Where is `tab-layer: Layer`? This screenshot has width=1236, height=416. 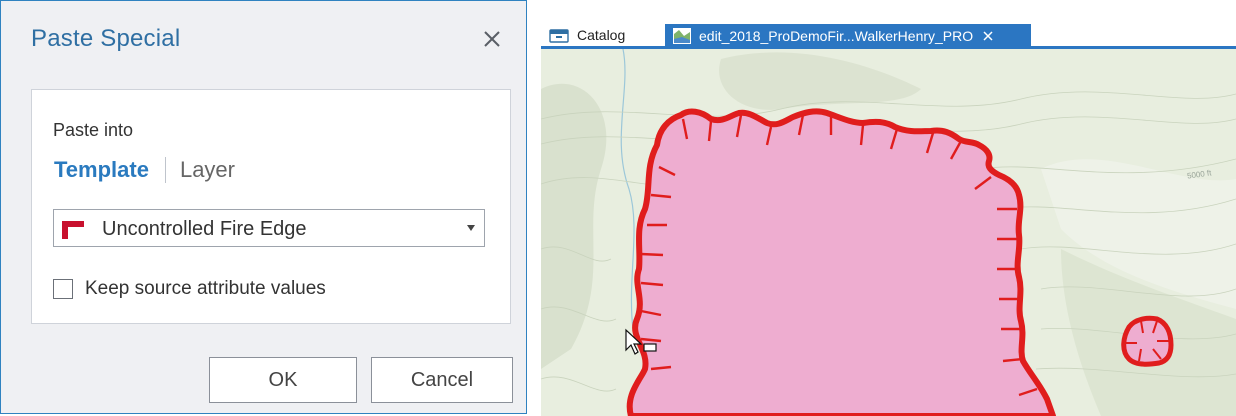
tab-layer: Layer is located at coordinates (207, 170).